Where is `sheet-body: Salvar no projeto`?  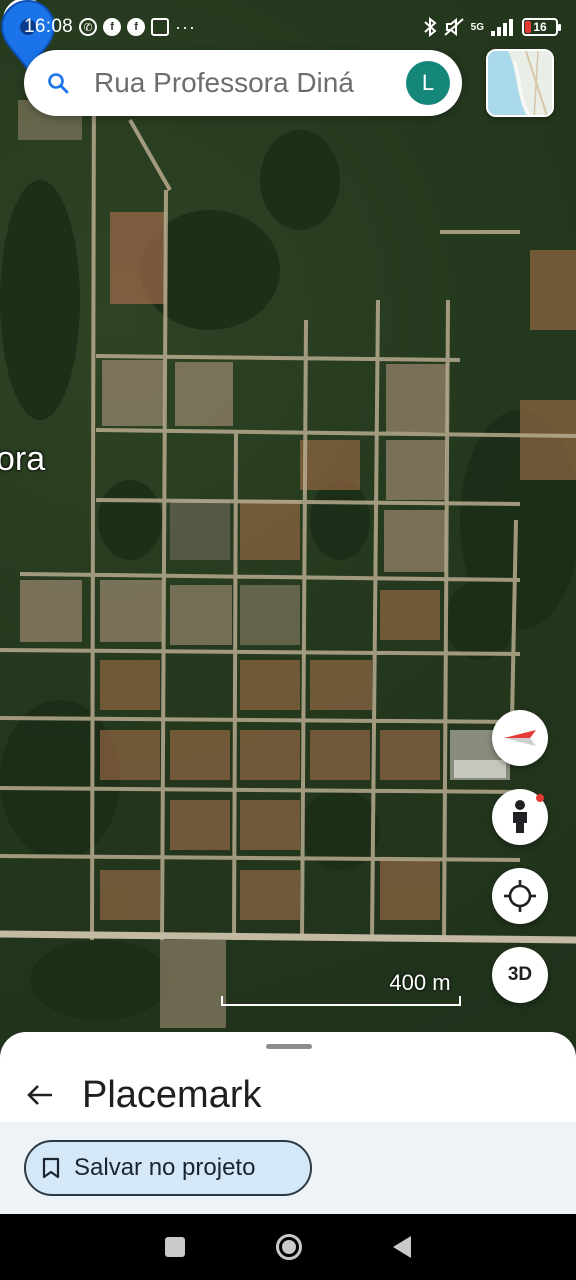
sheet-body: Salvar no projeto is located at coordinates (288, 1168).